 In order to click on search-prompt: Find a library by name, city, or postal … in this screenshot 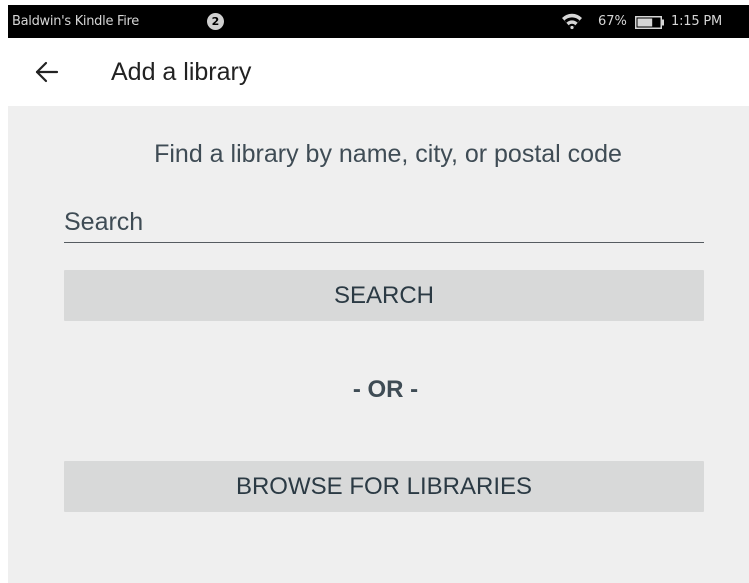, I will do `click(388, 154)`.